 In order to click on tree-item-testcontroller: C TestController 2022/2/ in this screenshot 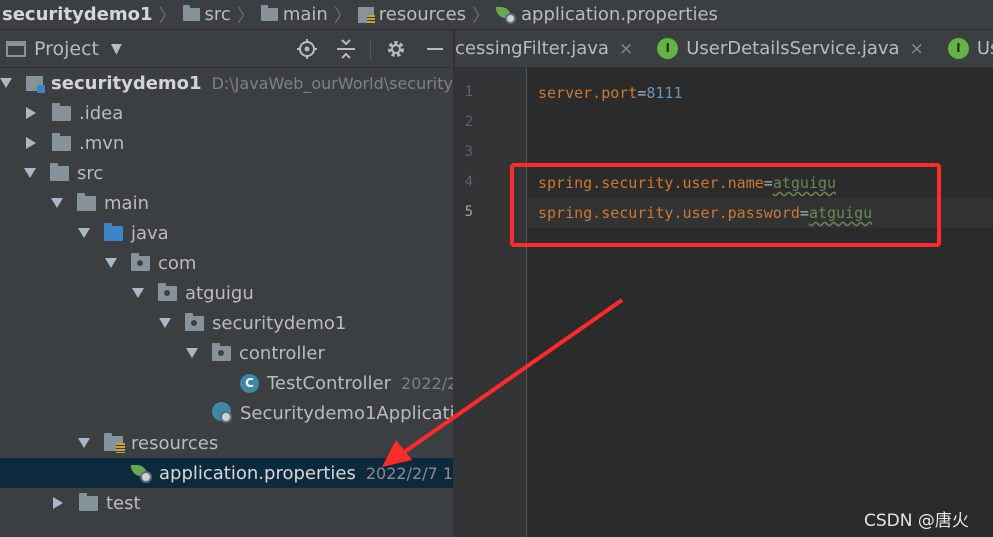, I will do `click(226, 383)`.